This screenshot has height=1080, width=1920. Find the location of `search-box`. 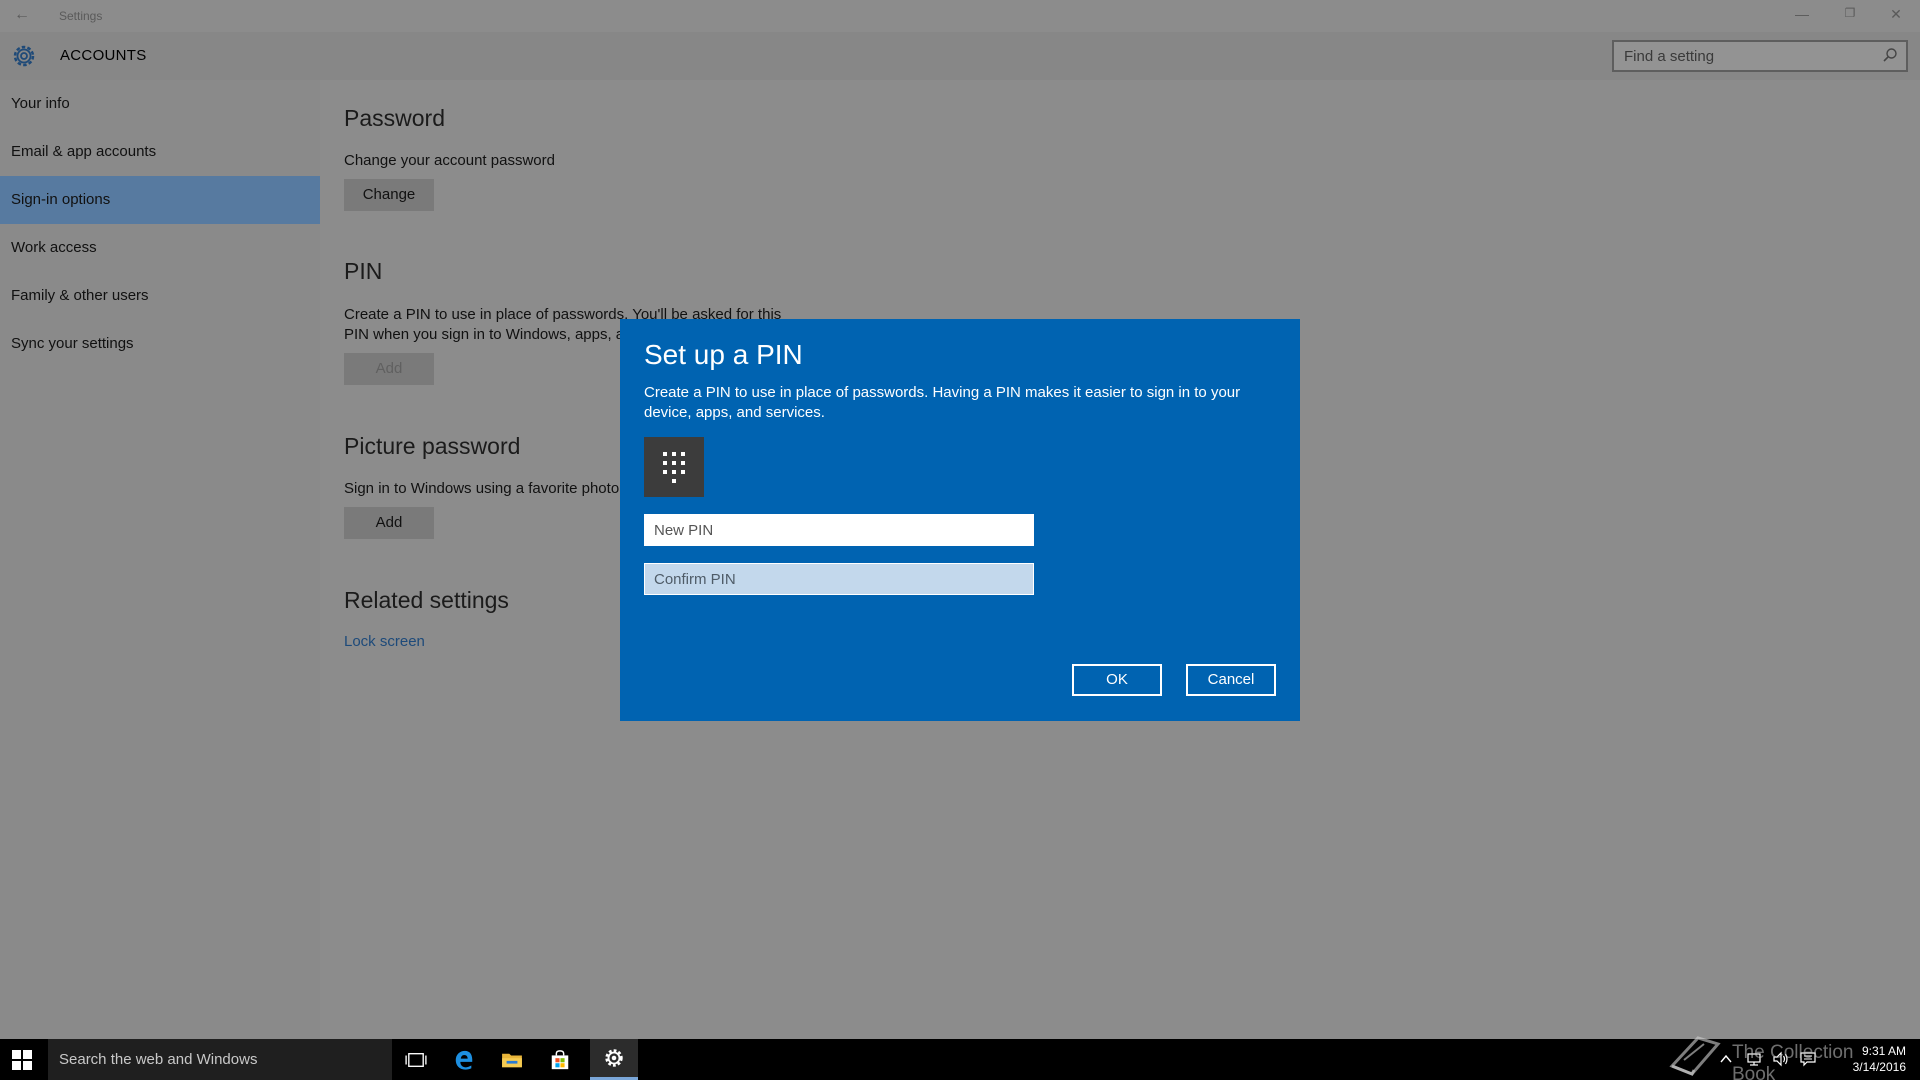

search-box is located at coordinates (1760, 56).